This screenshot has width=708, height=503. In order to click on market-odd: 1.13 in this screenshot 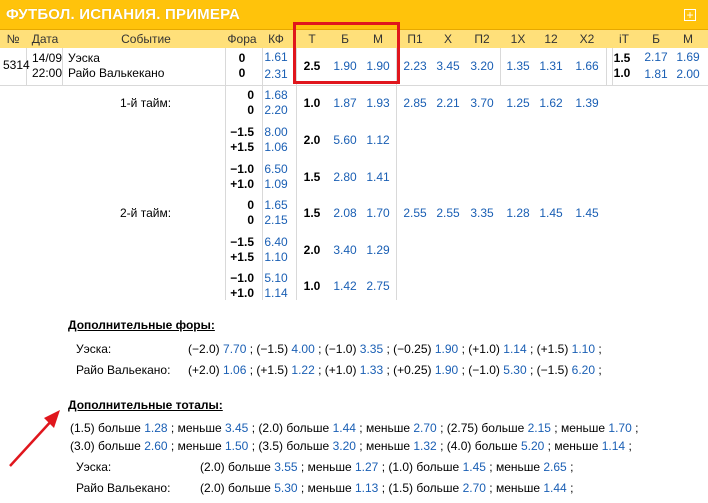, I will do `click(366, 488)`.